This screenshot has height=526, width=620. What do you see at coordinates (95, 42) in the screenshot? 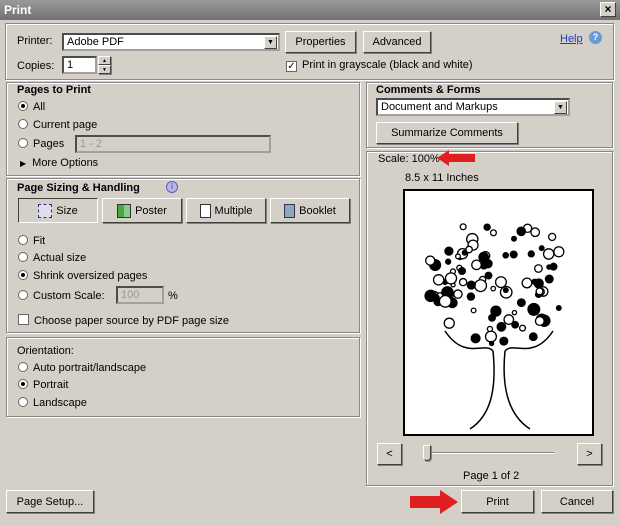
I see `printer-value: Adobe PDF` at bounding box center [95, 42].